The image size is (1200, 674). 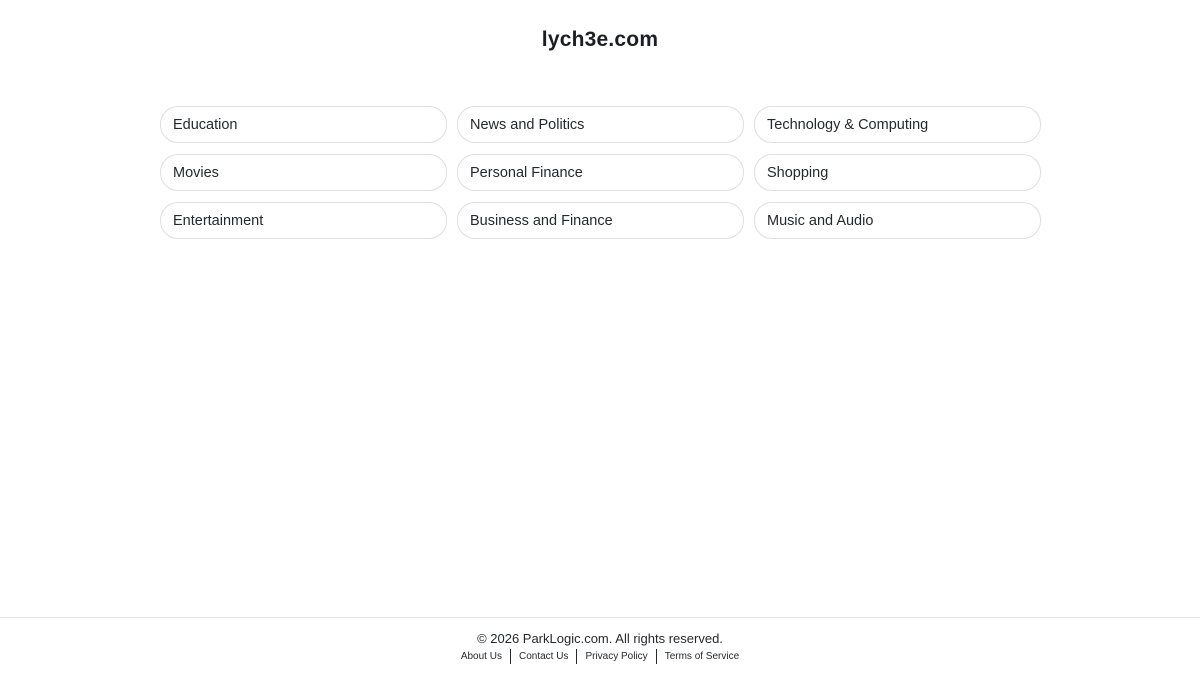 What do you see at coordinates (616, 657) in the screenshot?
I see `footer-link-privacy-policy: Privacy Policy` at bounding box center [616, 657].